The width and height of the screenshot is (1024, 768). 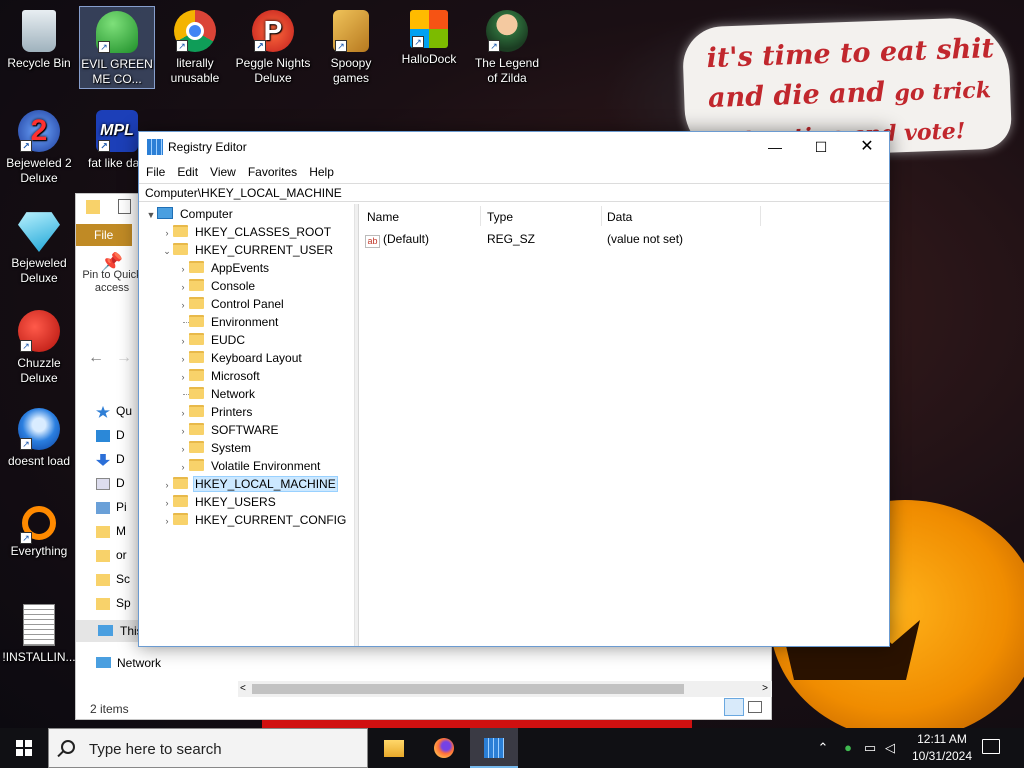 I want to click on desktop-icon-hallodock: ↗ HalloDock, so click(x=429, y=36).